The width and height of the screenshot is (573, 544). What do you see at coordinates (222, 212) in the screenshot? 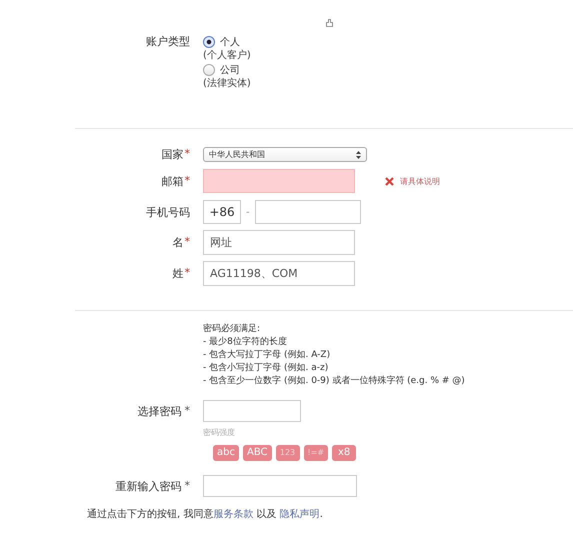
I see `country-code: +86` at bounding box center [222, 212].